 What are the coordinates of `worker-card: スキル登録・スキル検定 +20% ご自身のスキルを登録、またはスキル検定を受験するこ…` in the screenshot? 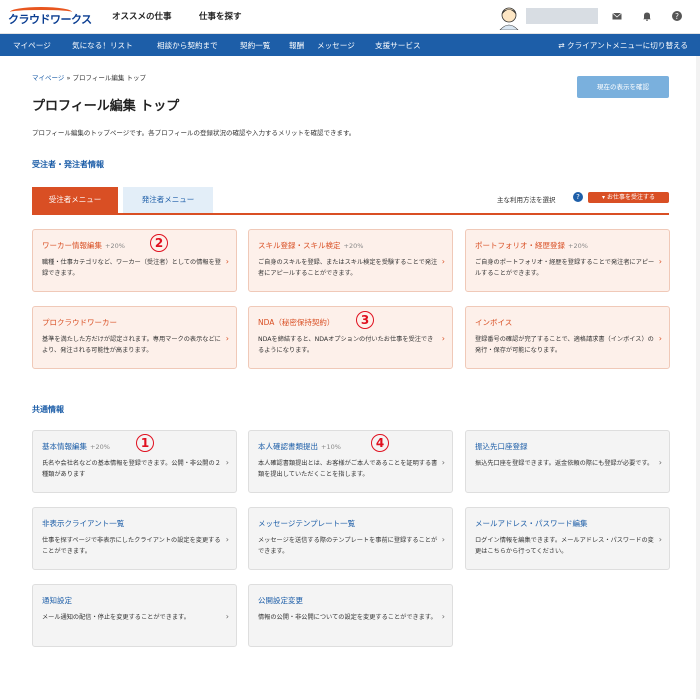 It's located at (350, 260).